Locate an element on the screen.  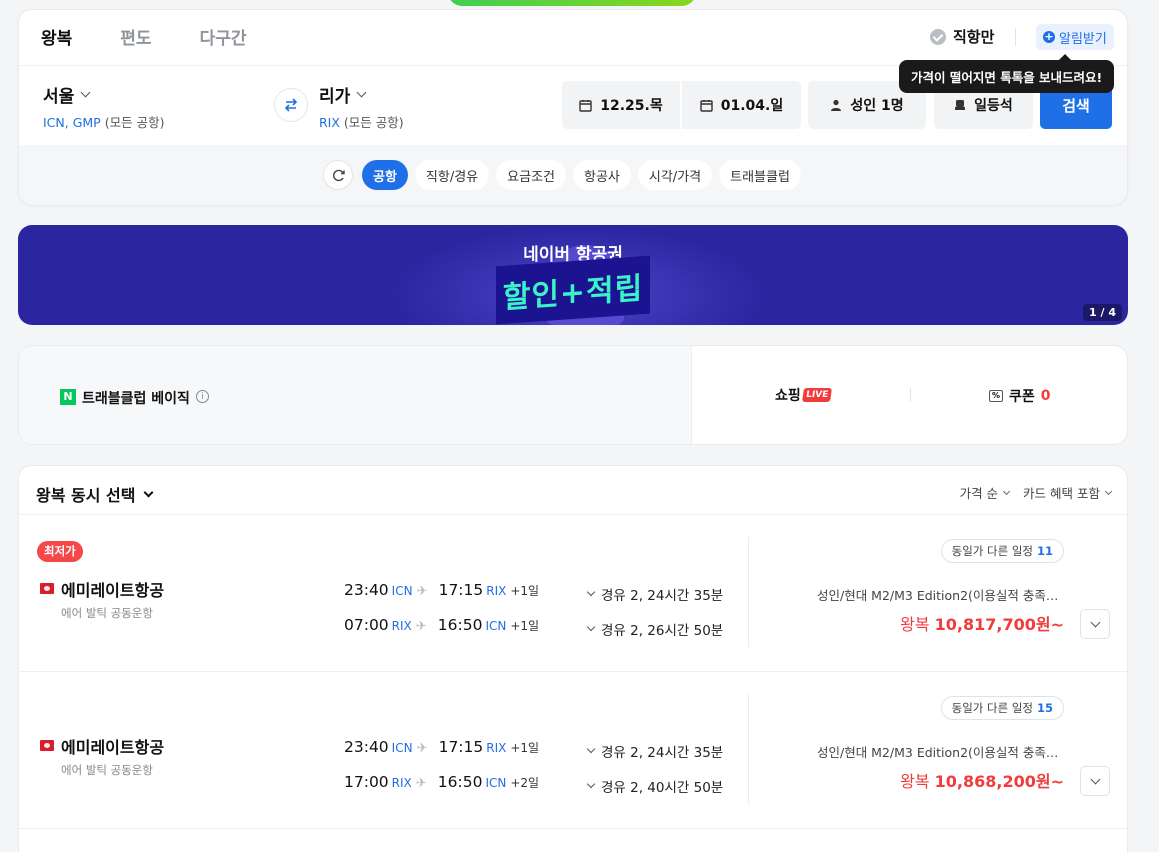
return-stops-toggle: 경유 2, 26시간 50분 is located at coordinates (654, 629).